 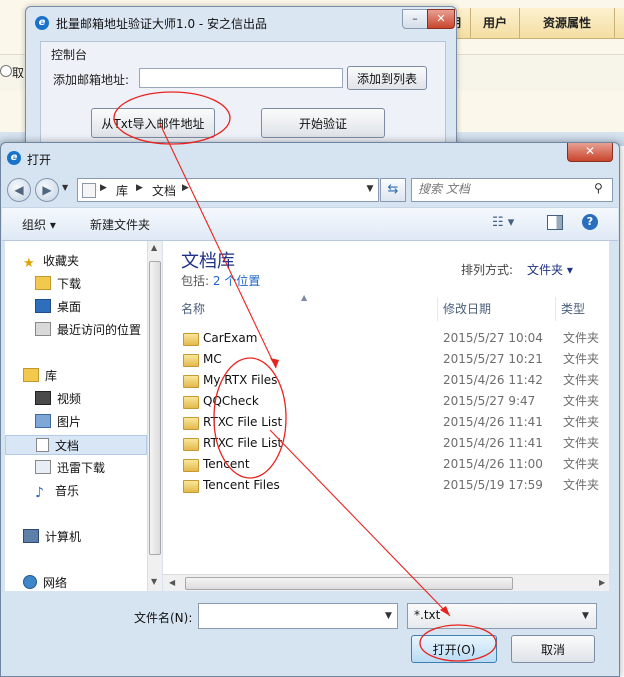 What do you see at coordinates (323, 123) in the screenshot?
I see `start-verify-button: 开始验证` at bounding box center [323, 123].